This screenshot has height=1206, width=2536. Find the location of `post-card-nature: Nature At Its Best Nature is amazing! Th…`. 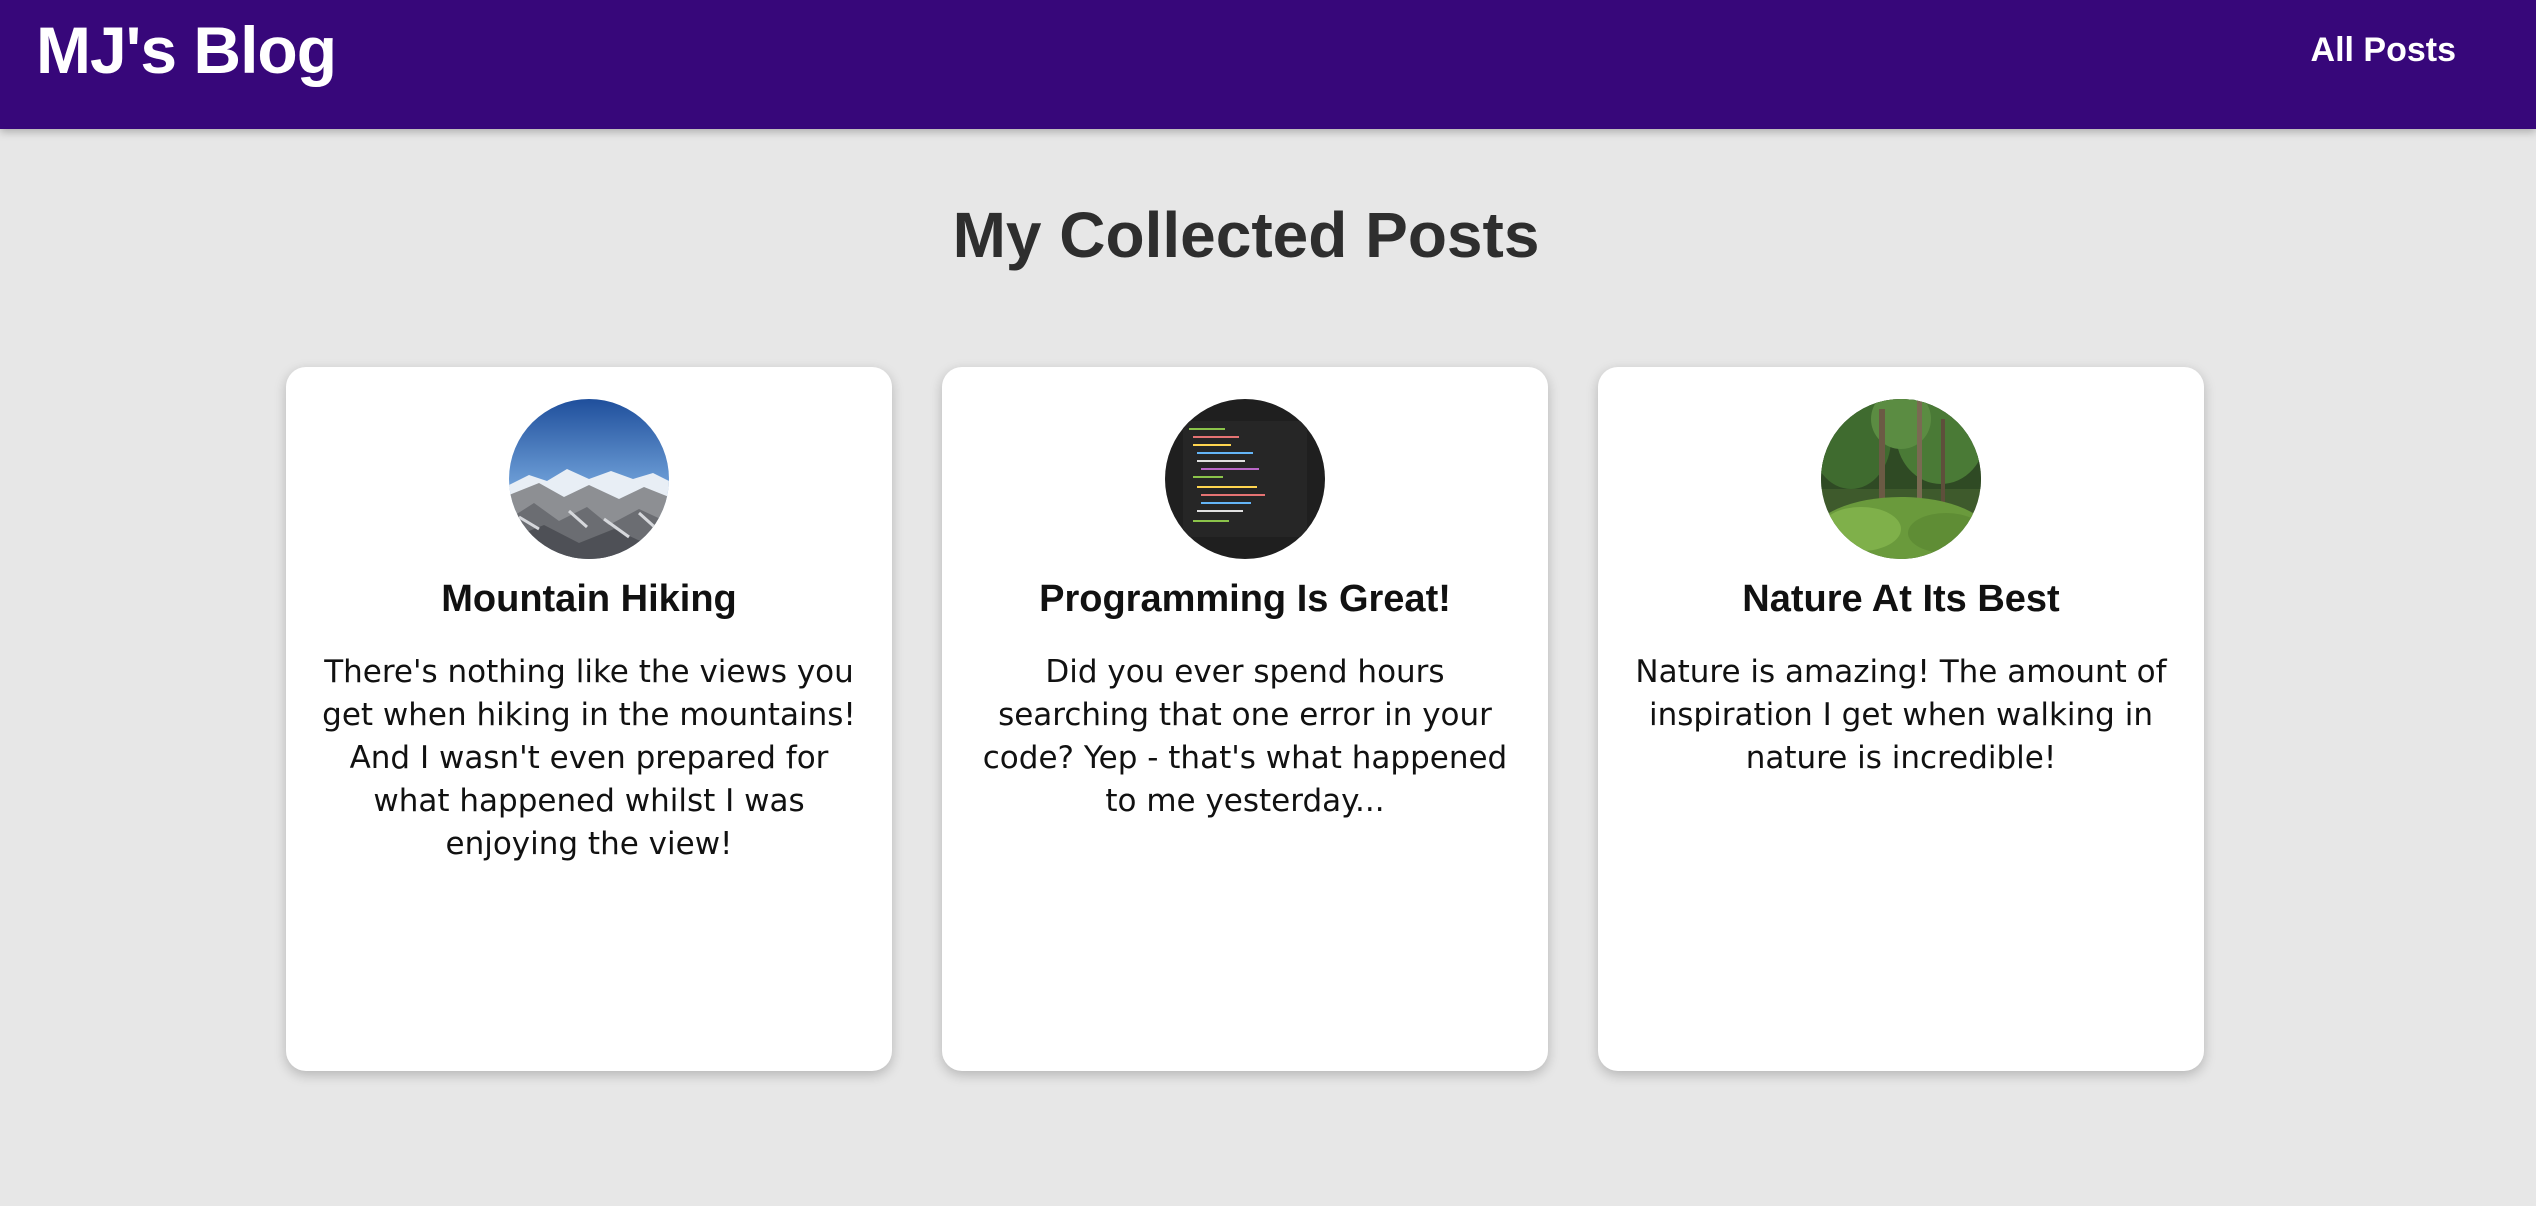

post-card-nature: Nature At Its Best Nature is amazing! Th… is located at coordinates (1901, 719).